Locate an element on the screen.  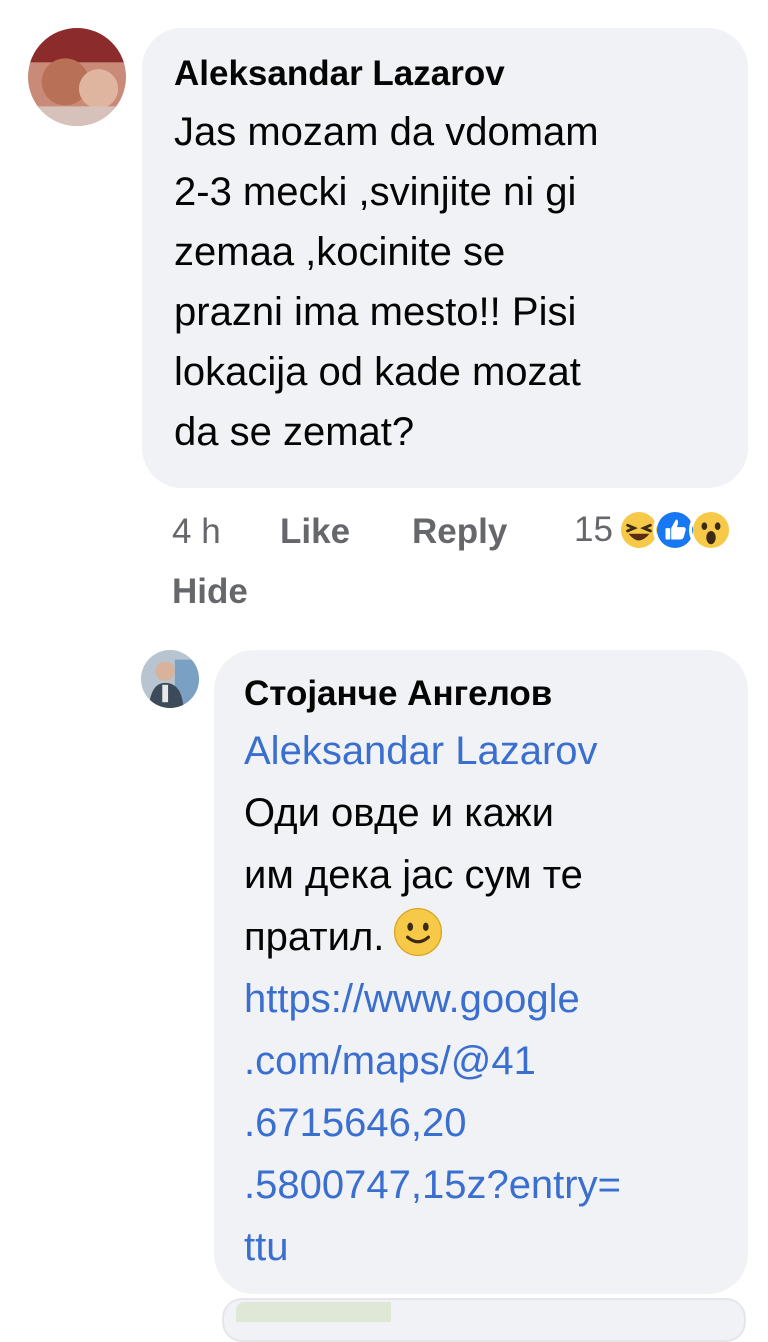
comment-timestamp: 4 h is located at coordinates (196, 532).